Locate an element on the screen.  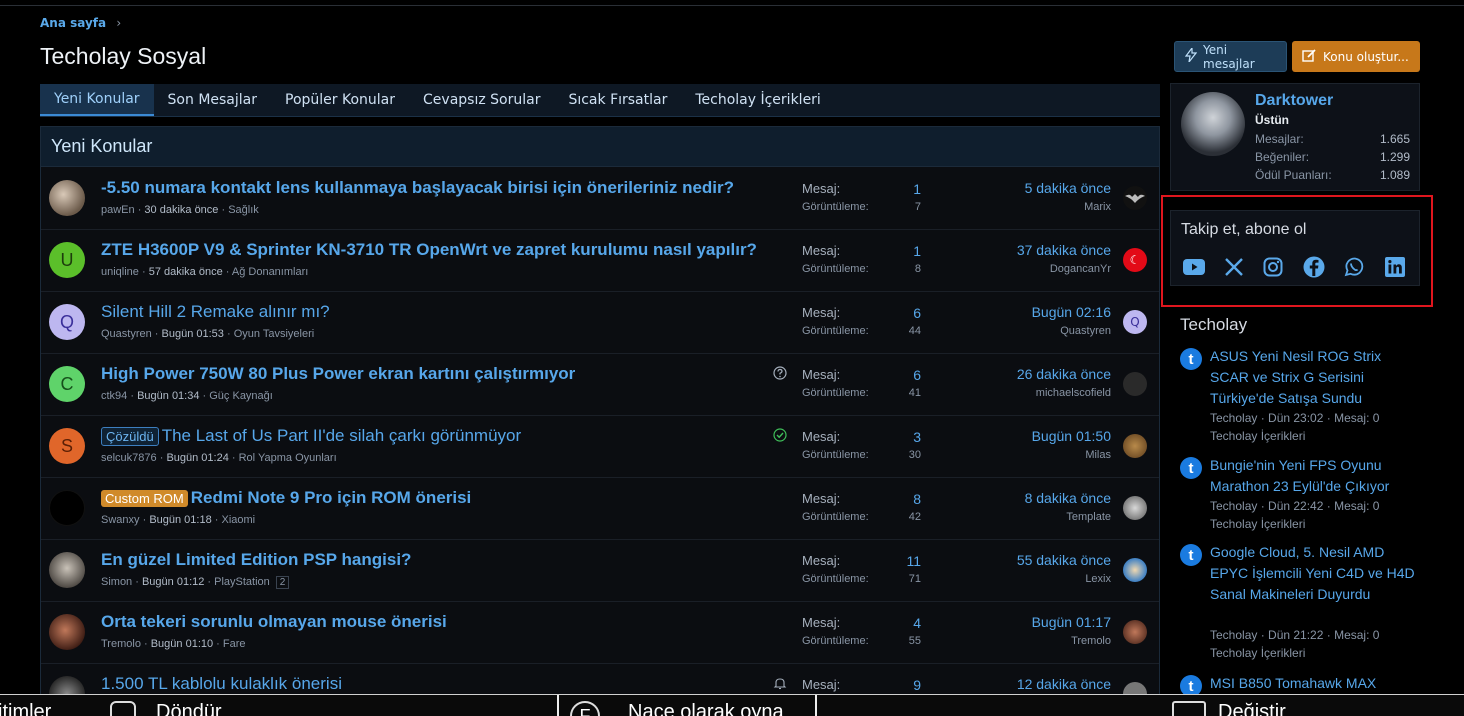
last-post-user: DogancanYr is located at coordinates (1041, 269).